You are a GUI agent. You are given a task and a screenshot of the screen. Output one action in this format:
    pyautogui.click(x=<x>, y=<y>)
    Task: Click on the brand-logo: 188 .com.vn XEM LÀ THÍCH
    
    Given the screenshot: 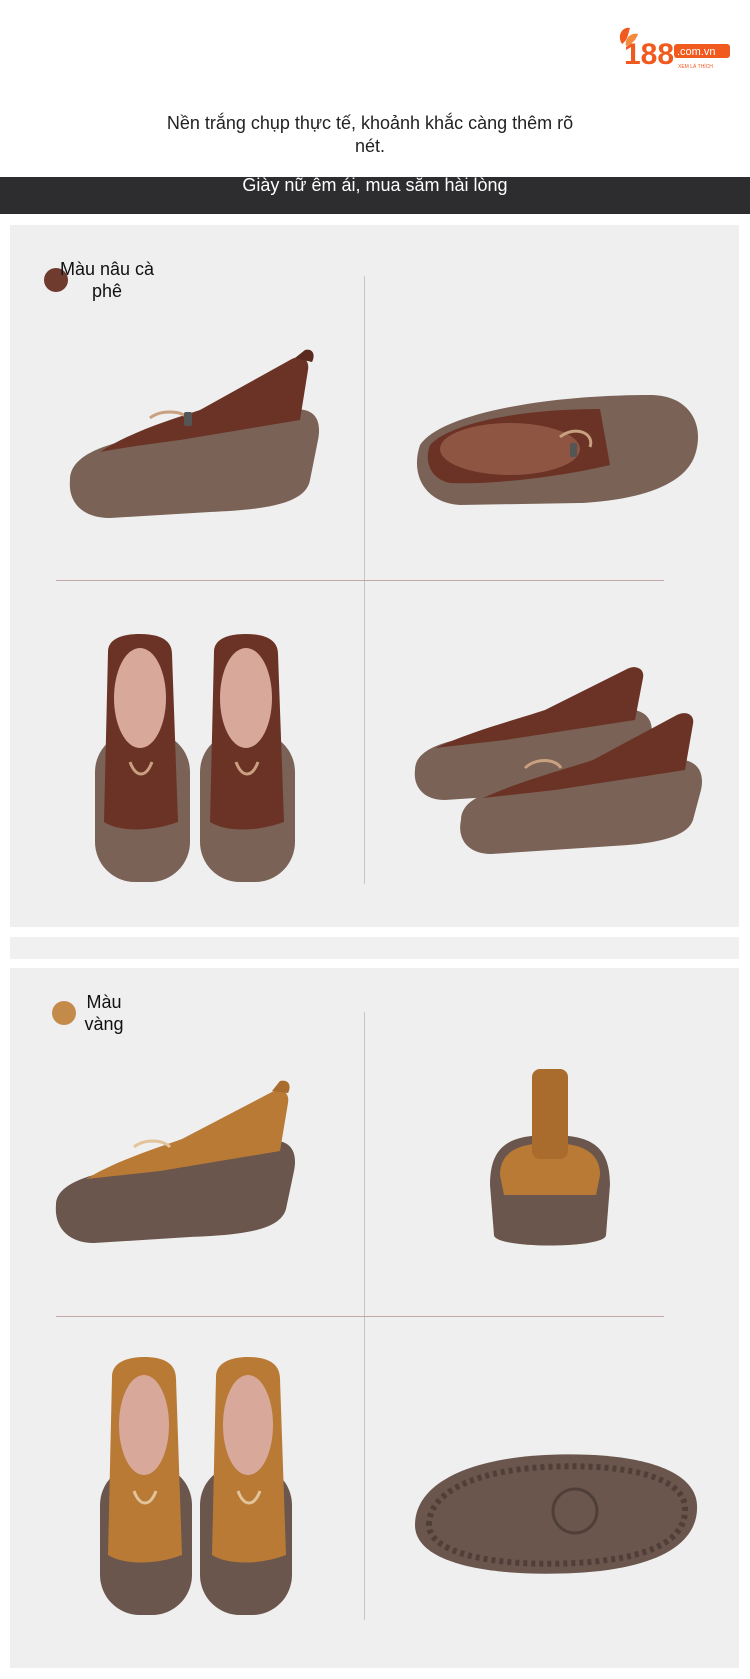 What is the action you would take?
    pyautogui.click(x=674, y=49)
    